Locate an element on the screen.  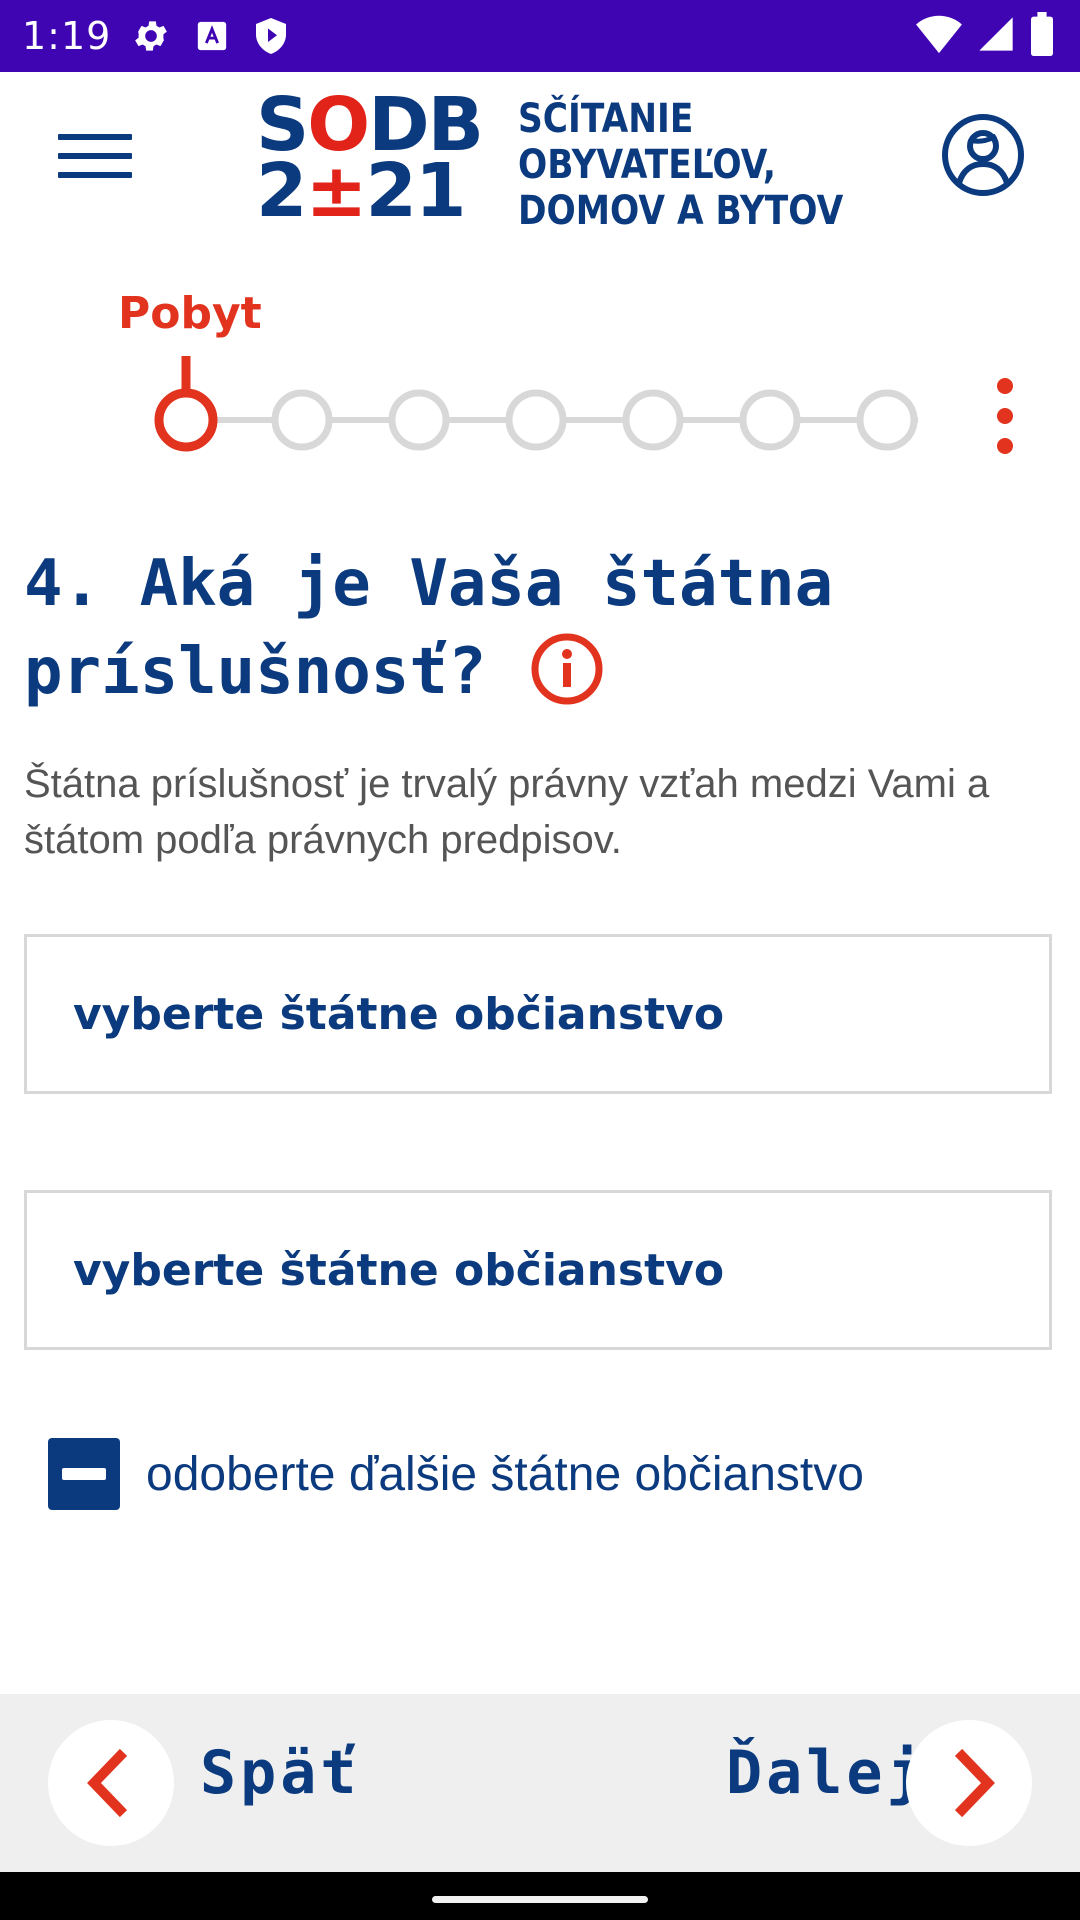
citizenship-select-1: vyberte štátne občianstvo is located at coordinates (538, 1014).